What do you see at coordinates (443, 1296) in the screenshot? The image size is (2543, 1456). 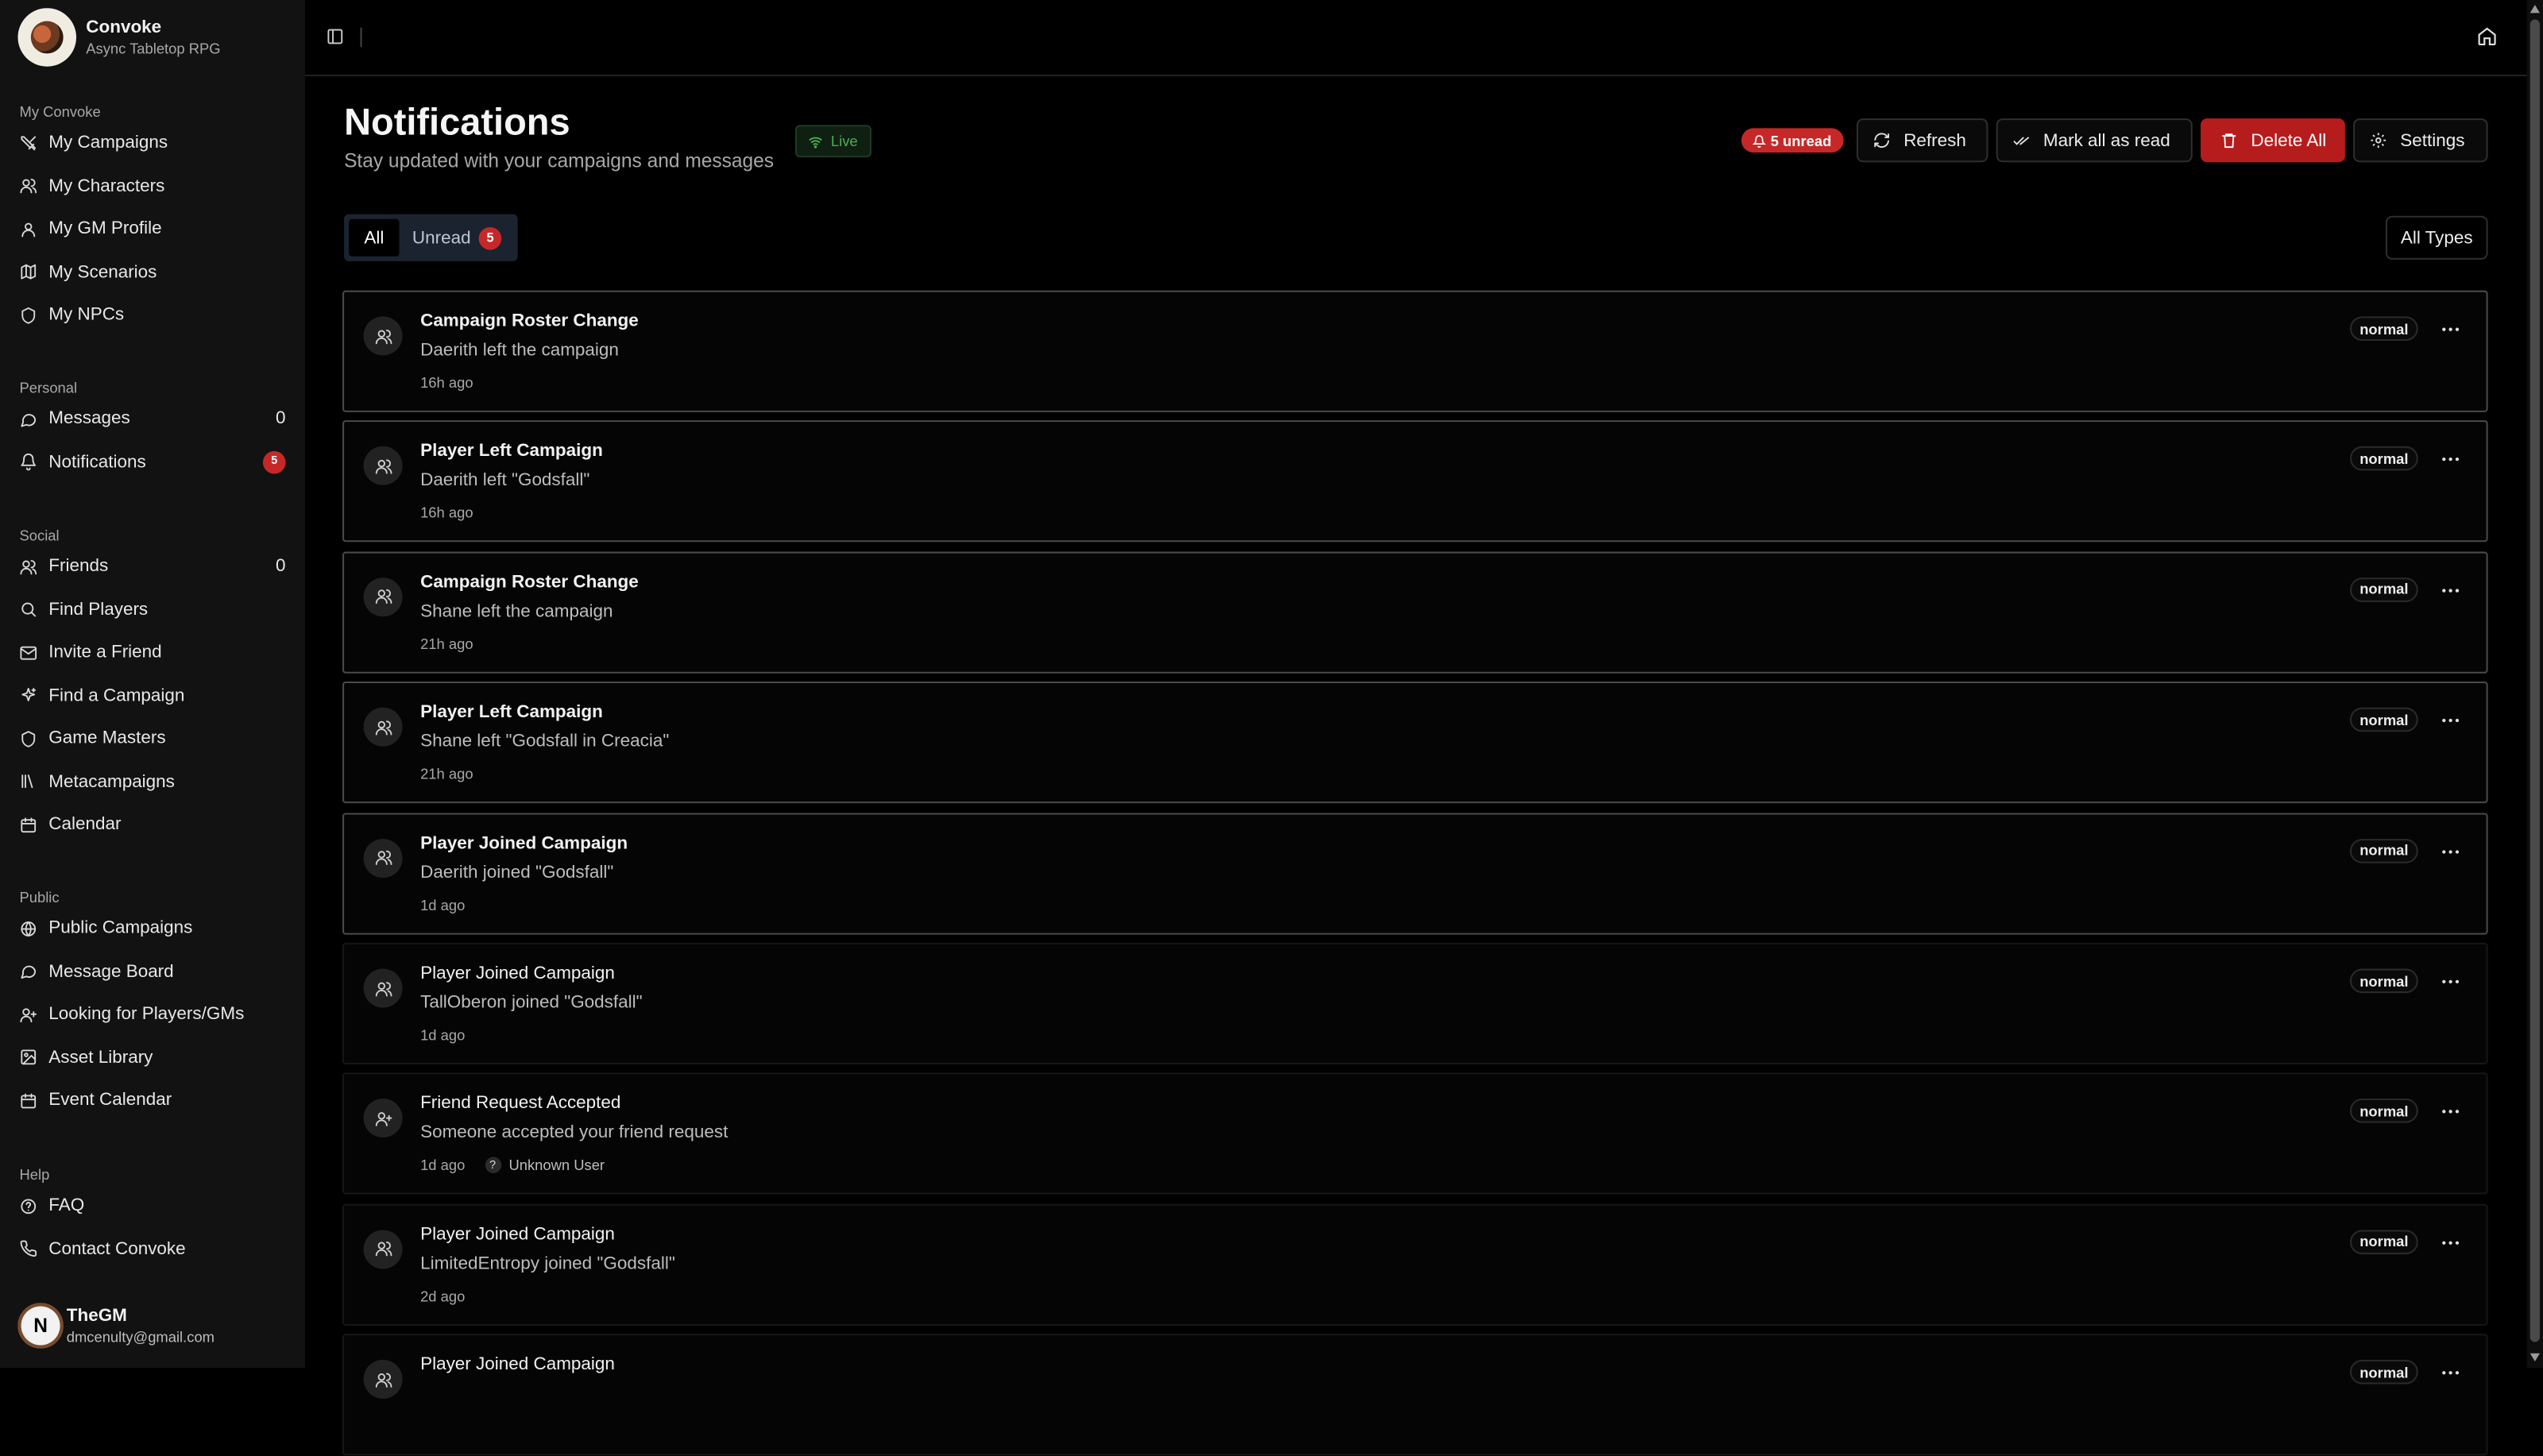 I see `notification-time: 2d ago` at bounding box center [443, 1296].